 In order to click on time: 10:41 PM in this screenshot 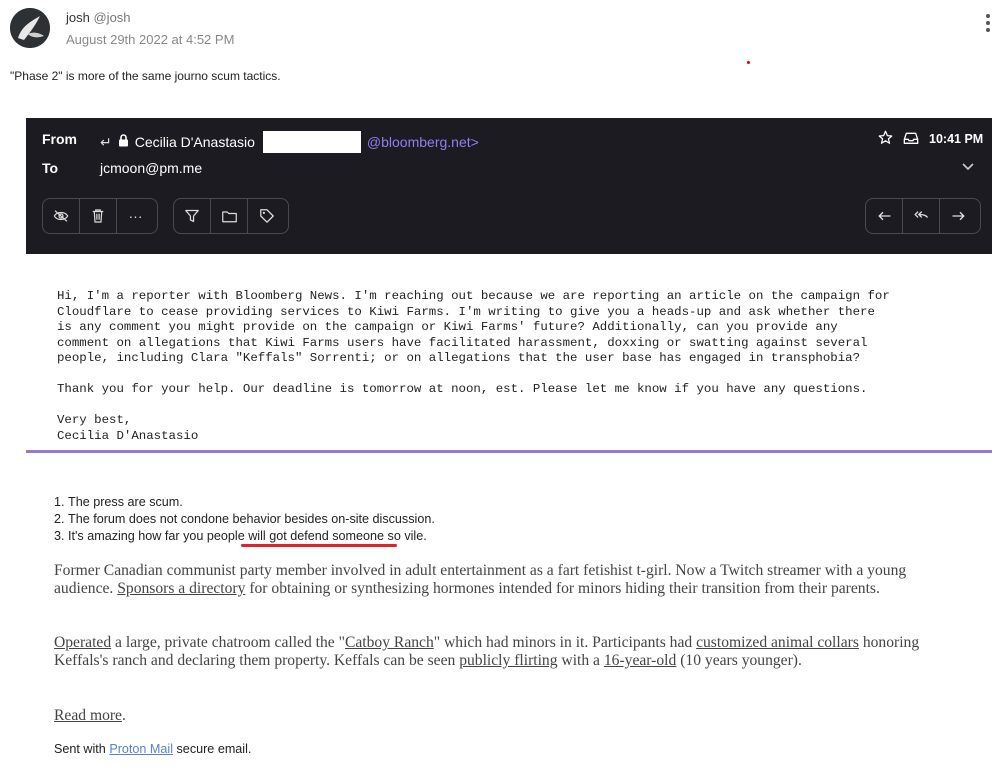, I will do `click(956, 139)`.